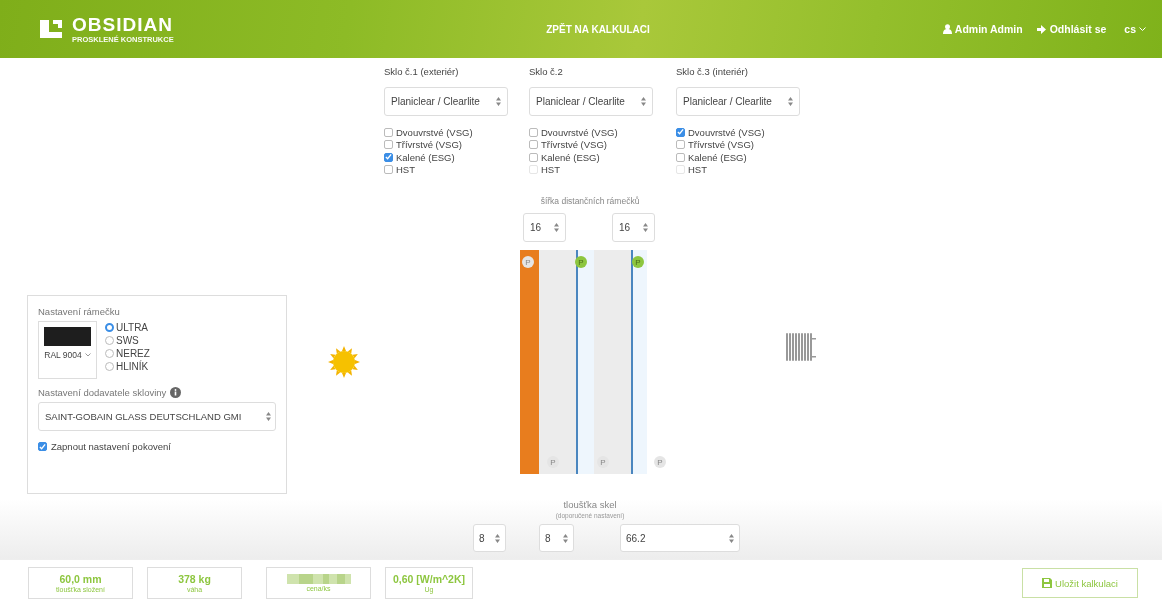 This screenshot has height=606, width=1162. I want to click on spacer-width-label: šířka distančních rámečků, so click(590, 201).